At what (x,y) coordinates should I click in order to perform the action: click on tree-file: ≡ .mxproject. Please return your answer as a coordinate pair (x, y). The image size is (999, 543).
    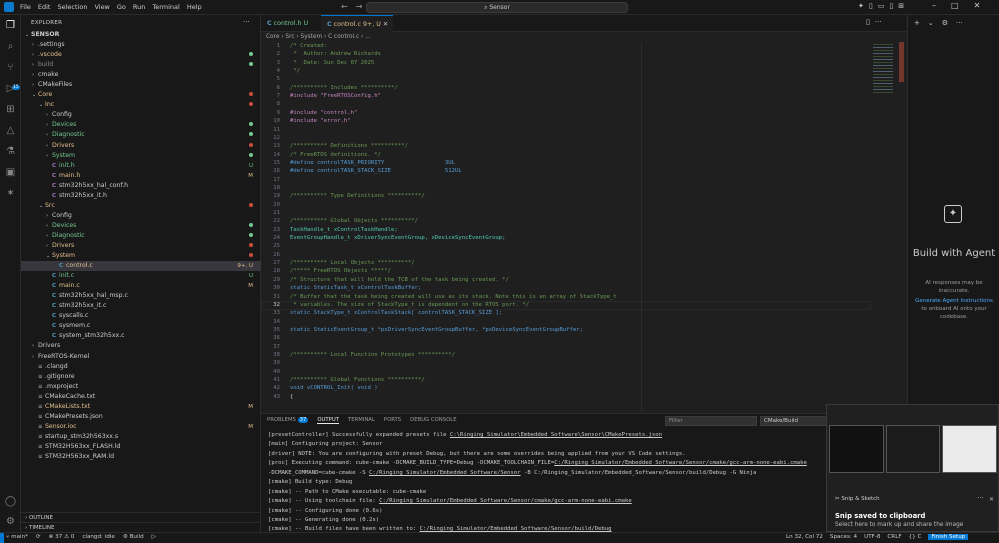
    Looking at the image, I should click on (141, 387).